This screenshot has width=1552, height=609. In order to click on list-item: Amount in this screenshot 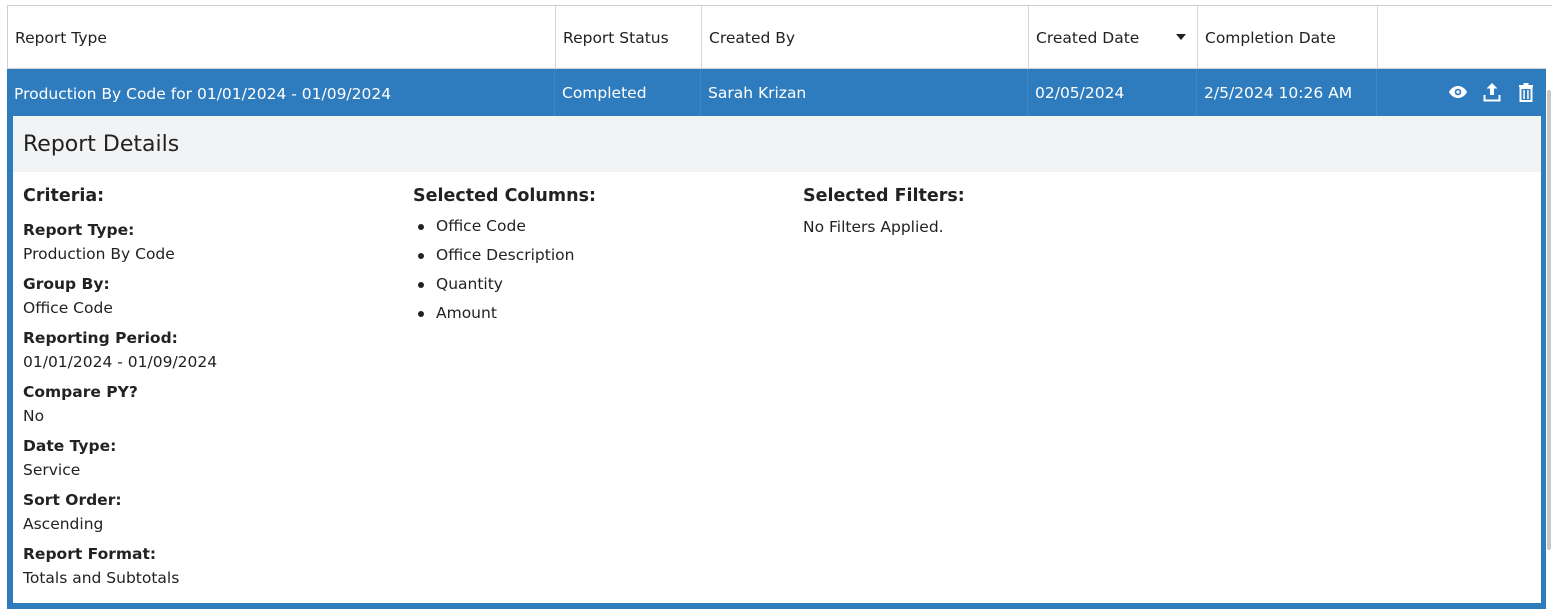, I will do `click(504, 313)`.